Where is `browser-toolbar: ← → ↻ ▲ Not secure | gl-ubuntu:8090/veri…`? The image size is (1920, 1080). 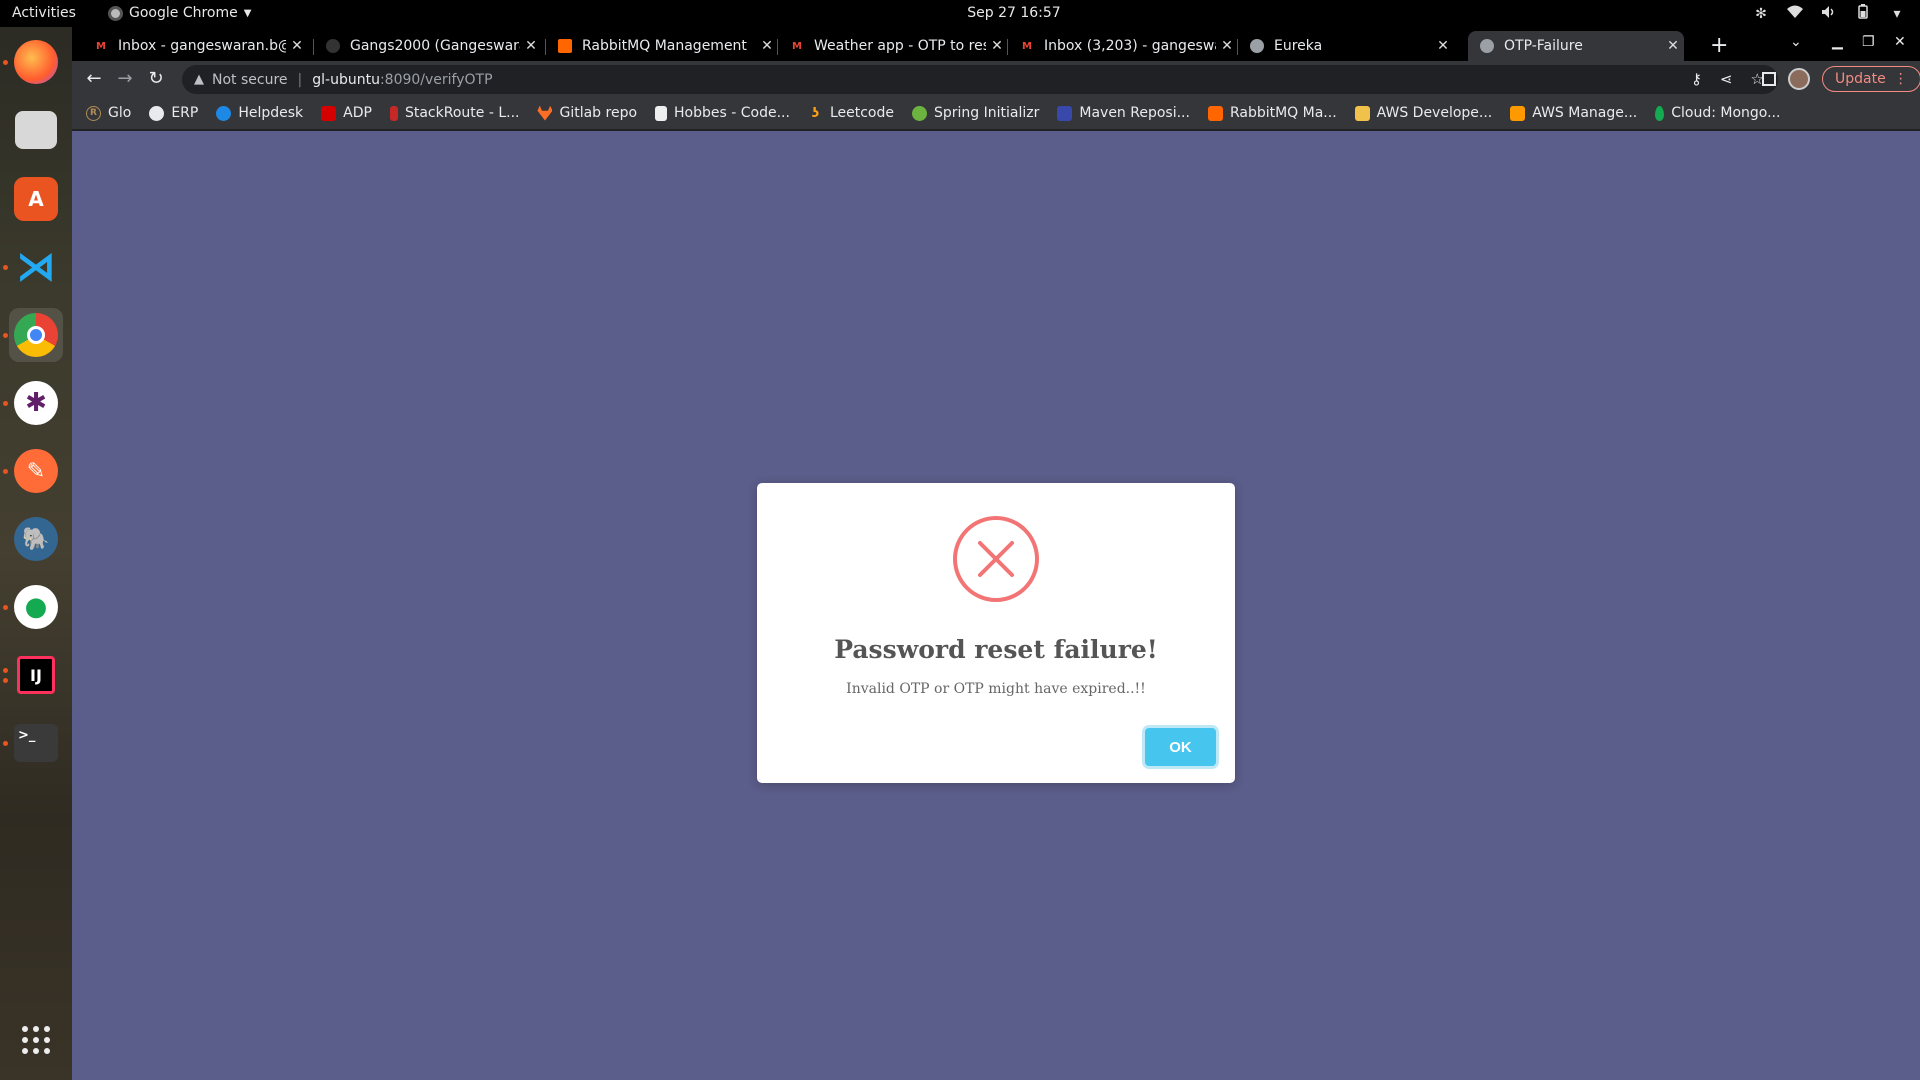
browser-toolbar: ← → ↻ ▲ Not secure | gl-ubuntu:8090/veri… is located at coordinates (996, 79).